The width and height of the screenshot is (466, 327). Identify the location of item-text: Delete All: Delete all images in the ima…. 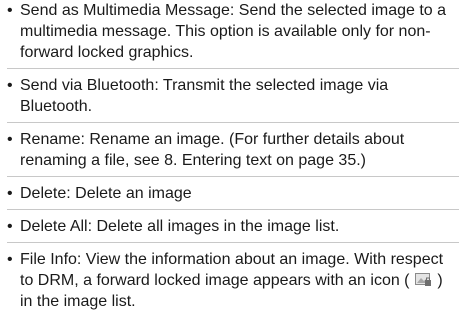
(180, 226).